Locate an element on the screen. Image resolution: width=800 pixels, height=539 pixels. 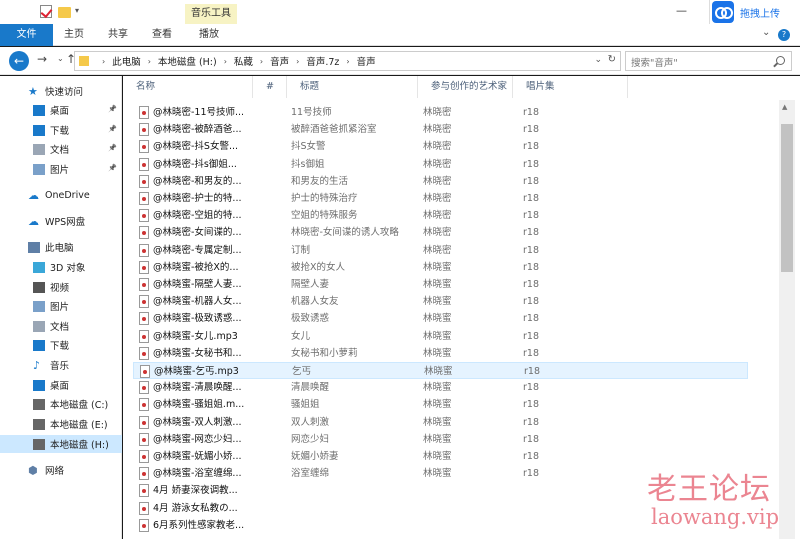
sidebar-item: 图片 📌 is located at coordinates (61, 169).